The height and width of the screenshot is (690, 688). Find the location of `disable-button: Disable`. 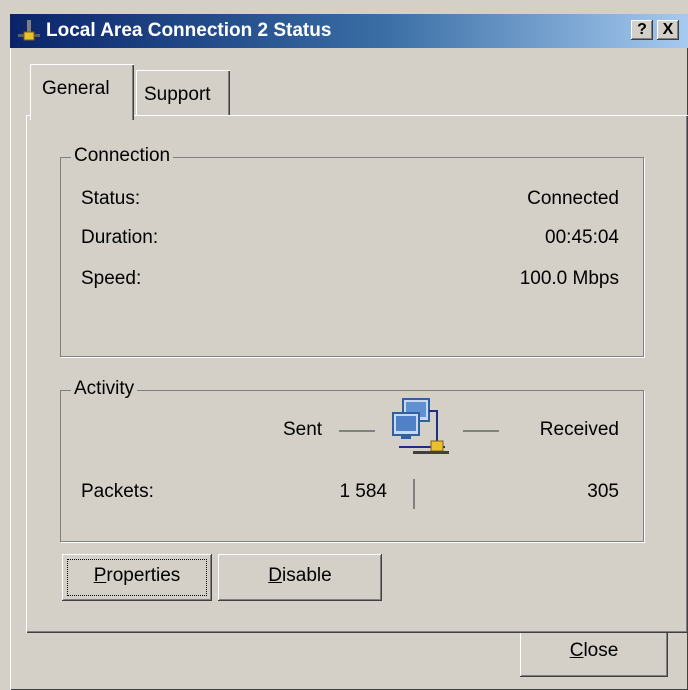

disable-button: Disable is located at coordinates (300, 577).